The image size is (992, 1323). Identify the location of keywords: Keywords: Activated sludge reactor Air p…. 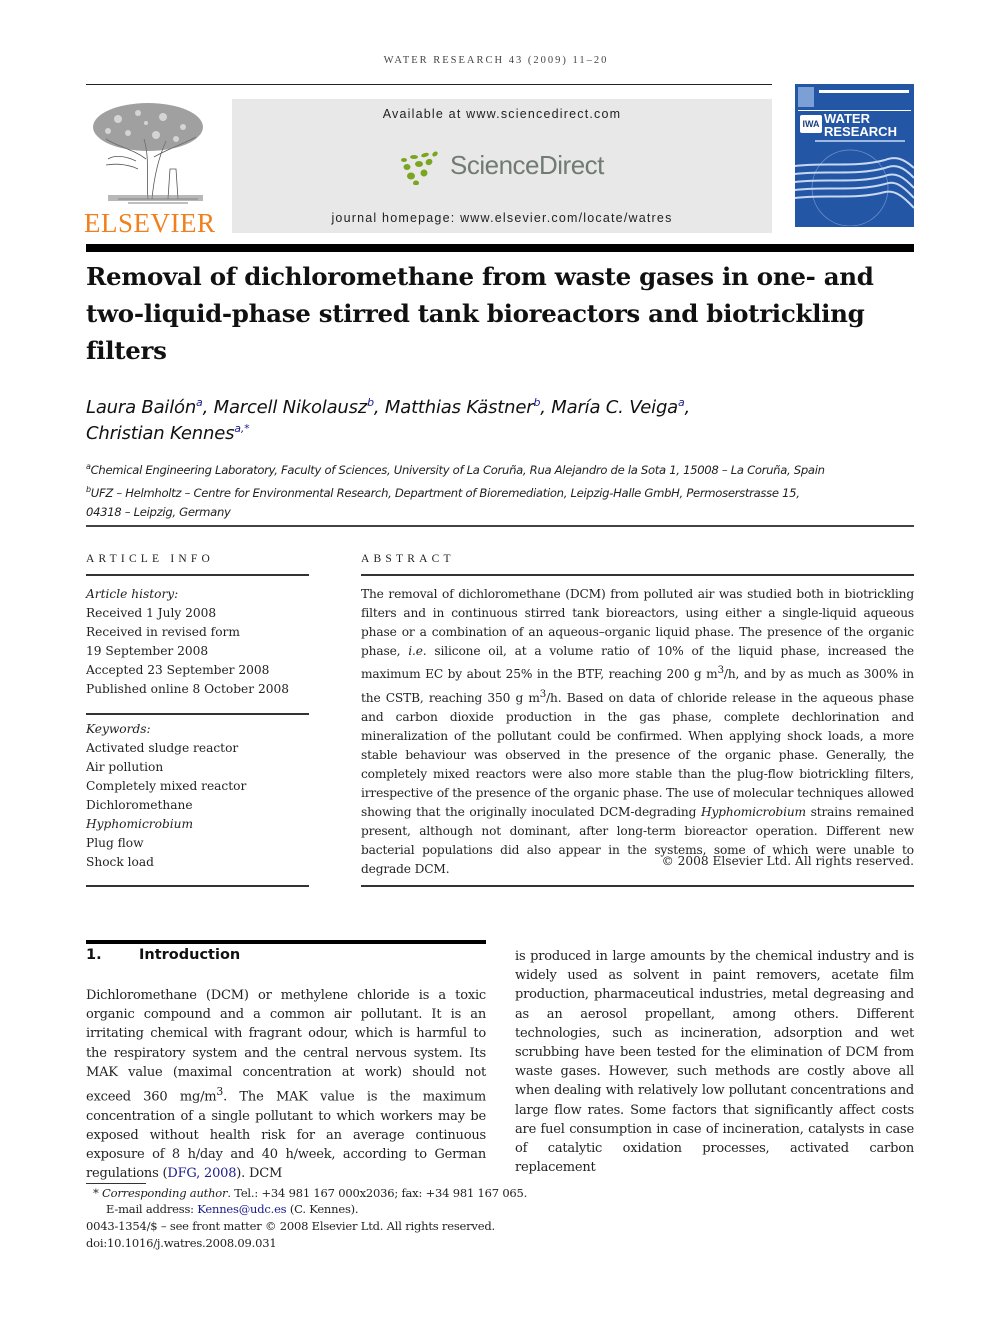
(197, 796).